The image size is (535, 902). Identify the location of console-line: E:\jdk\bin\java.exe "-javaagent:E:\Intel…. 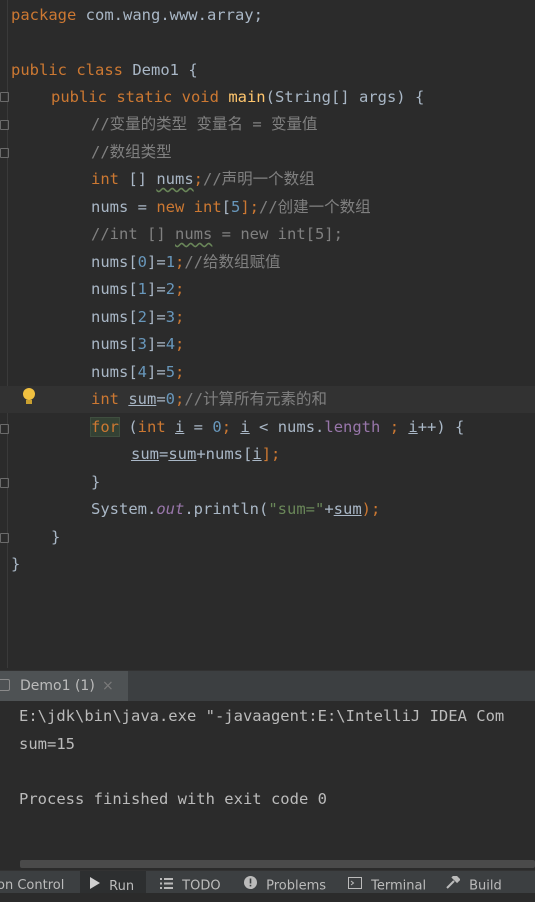
(262, 716).